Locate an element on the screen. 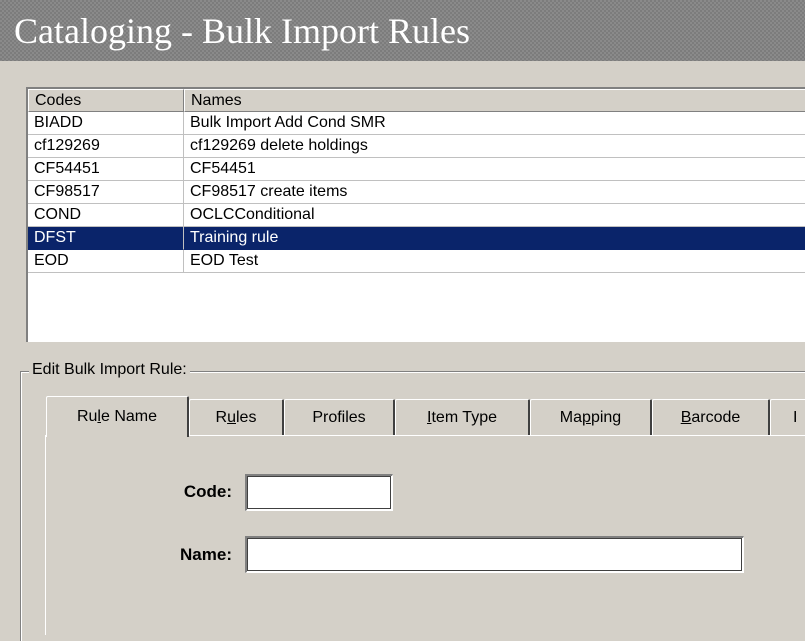  tab-barcode: Barcode is located at coordinates (711, 417).